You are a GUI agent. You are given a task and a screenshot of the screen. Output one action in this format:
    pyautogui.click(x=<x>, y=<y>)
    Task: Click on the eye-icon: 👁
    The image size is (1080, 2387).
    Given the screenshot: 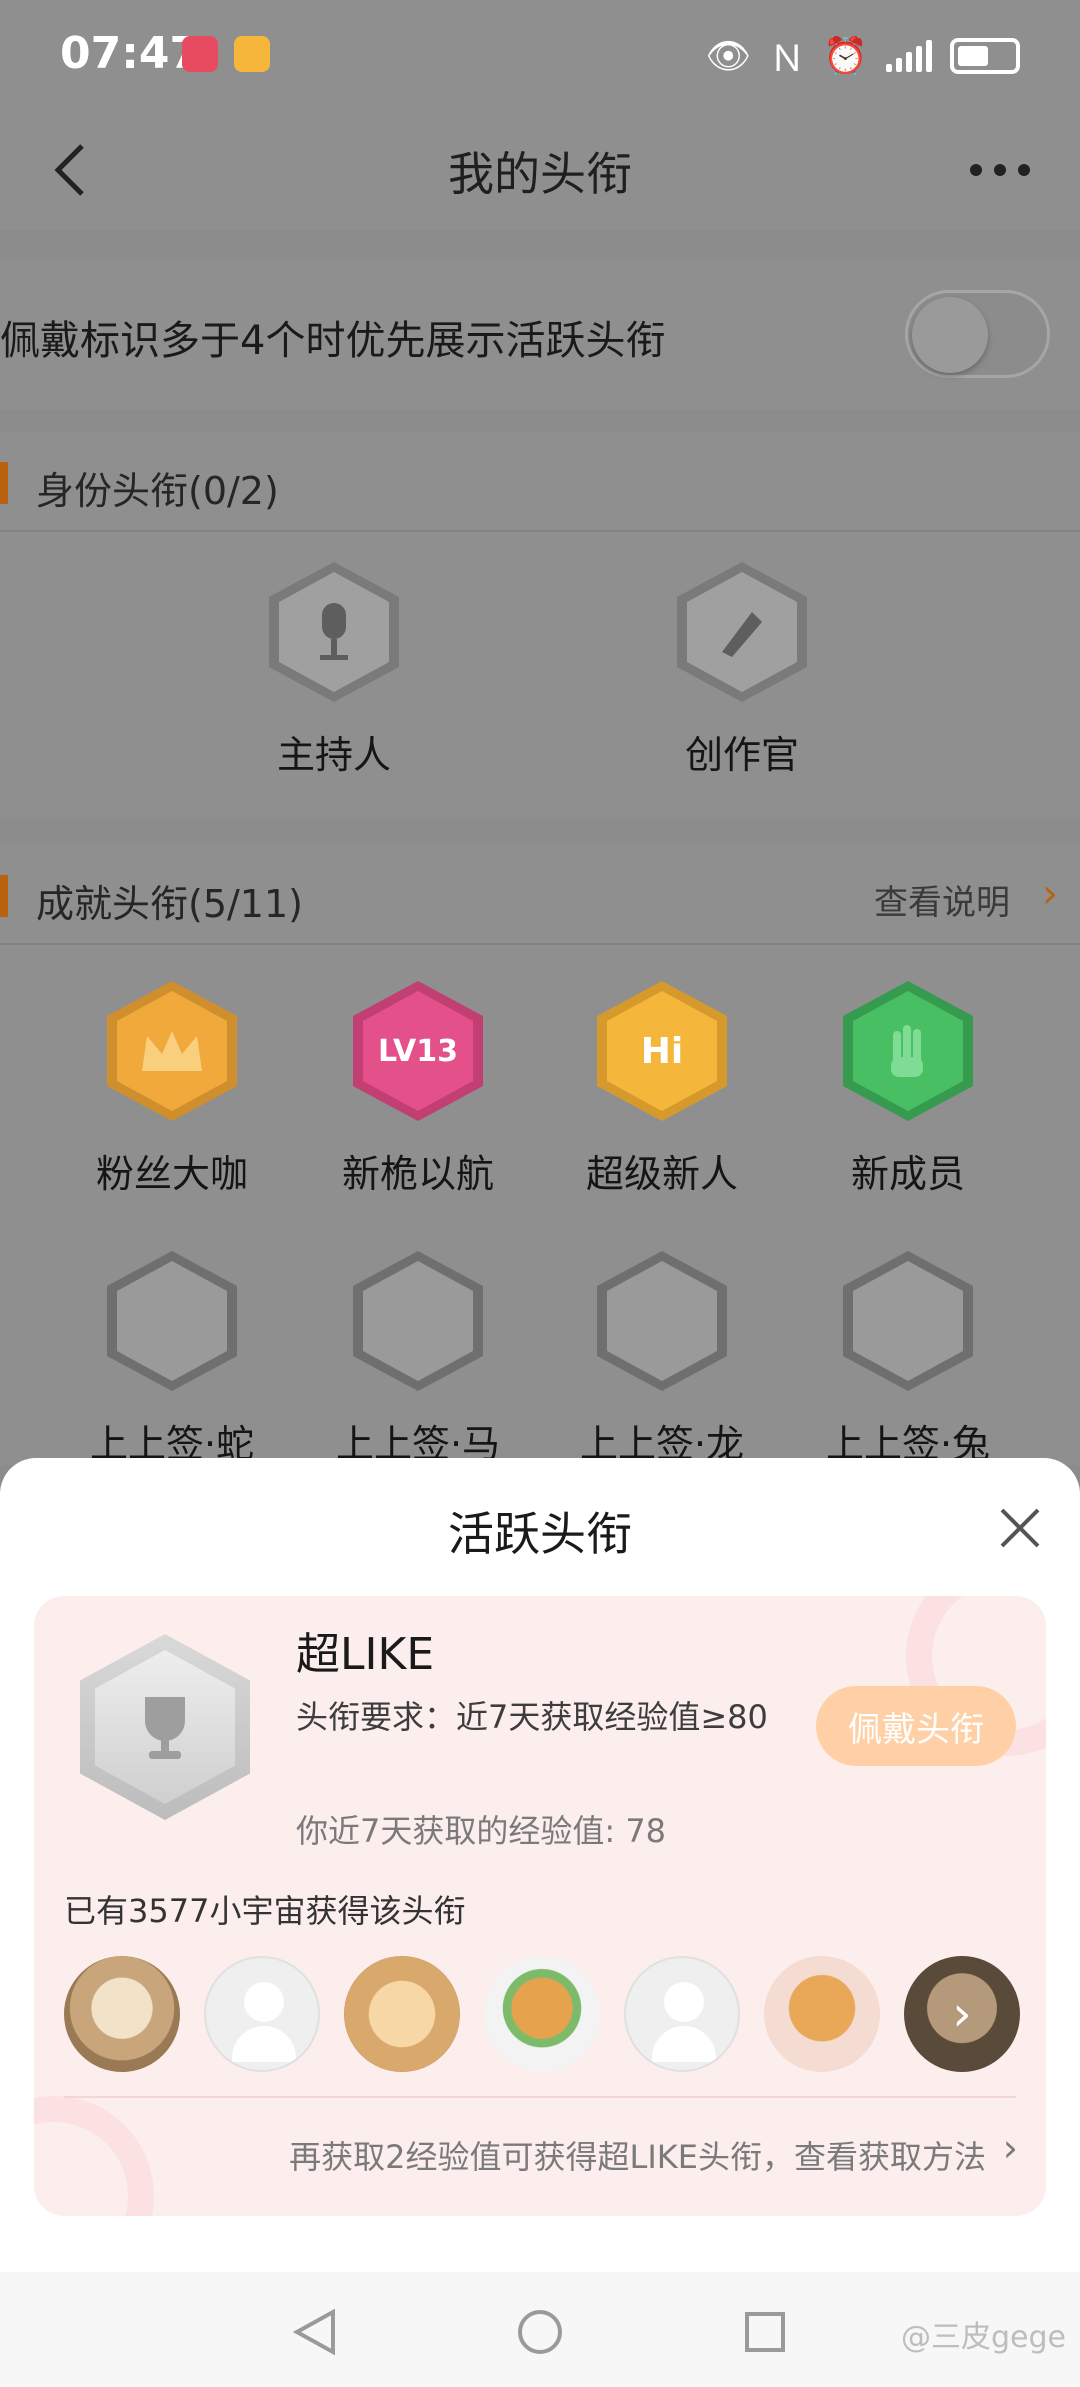 What is the action you would take?
    pyautogui.click(x=728, y=56)
    